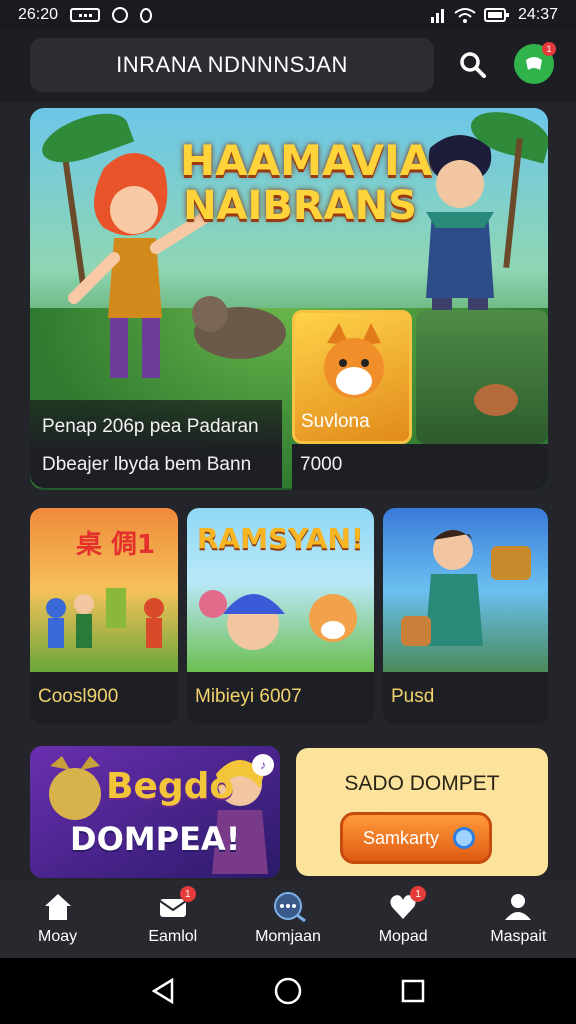  I want to click on status-bar: 26:20 24:37, so click(288, 15).